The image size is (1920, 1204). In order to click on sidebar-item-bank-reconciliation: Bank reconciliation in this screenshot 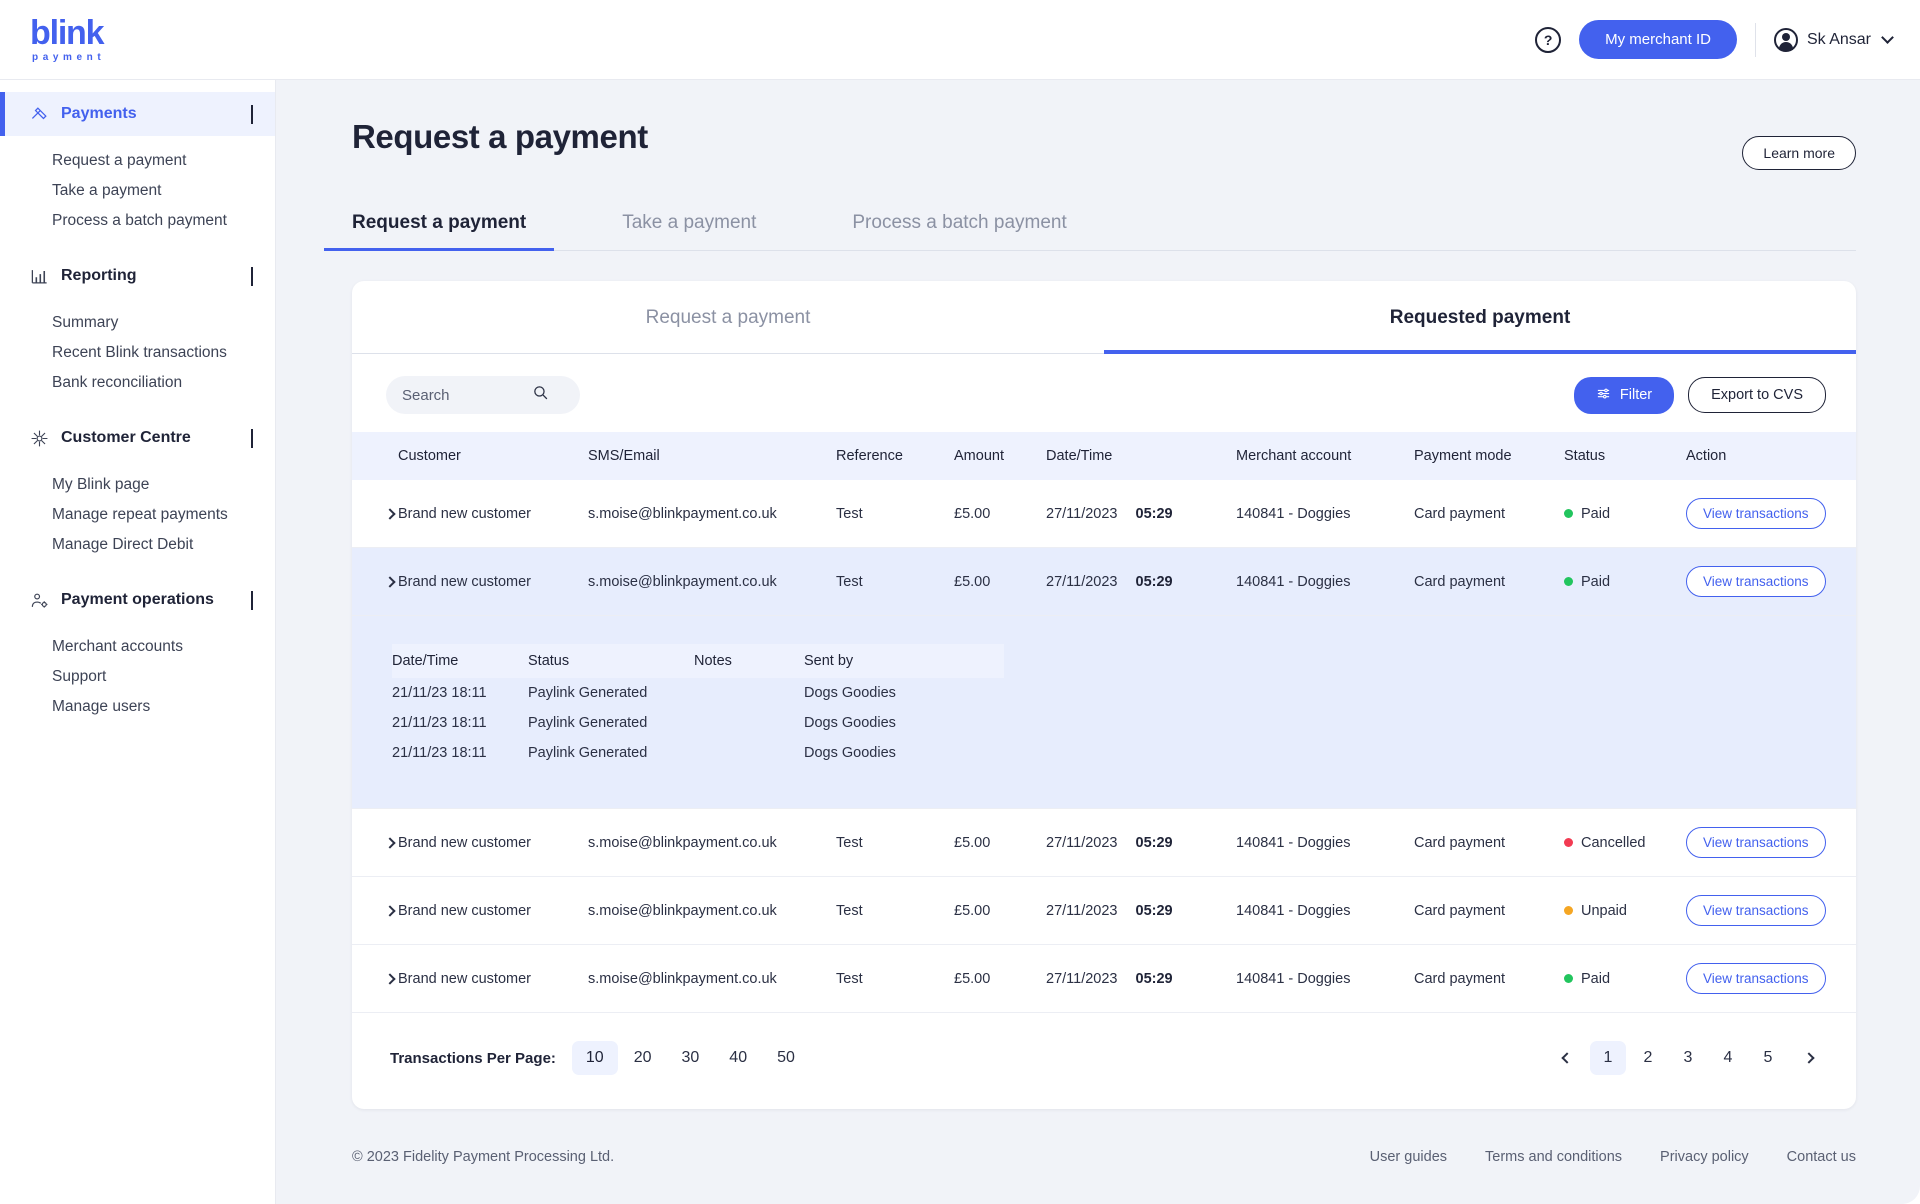, I will do `click(137, 383)`.